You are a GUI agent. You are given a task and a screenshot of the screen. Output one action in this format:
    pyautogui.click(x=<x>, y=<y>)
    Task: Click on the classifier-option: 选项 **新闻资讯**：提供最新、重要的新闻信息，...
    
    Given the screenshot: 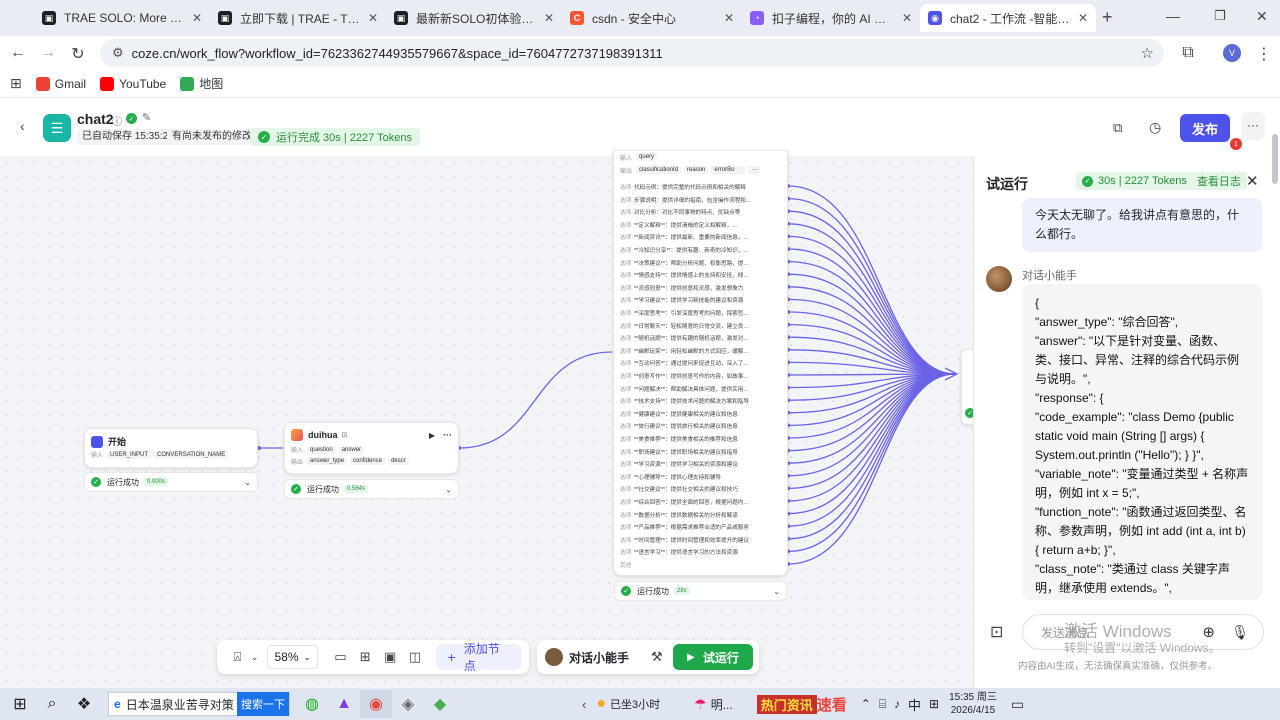 What is the action you would take?
    pyautogui.click(x=701, y=237)
    